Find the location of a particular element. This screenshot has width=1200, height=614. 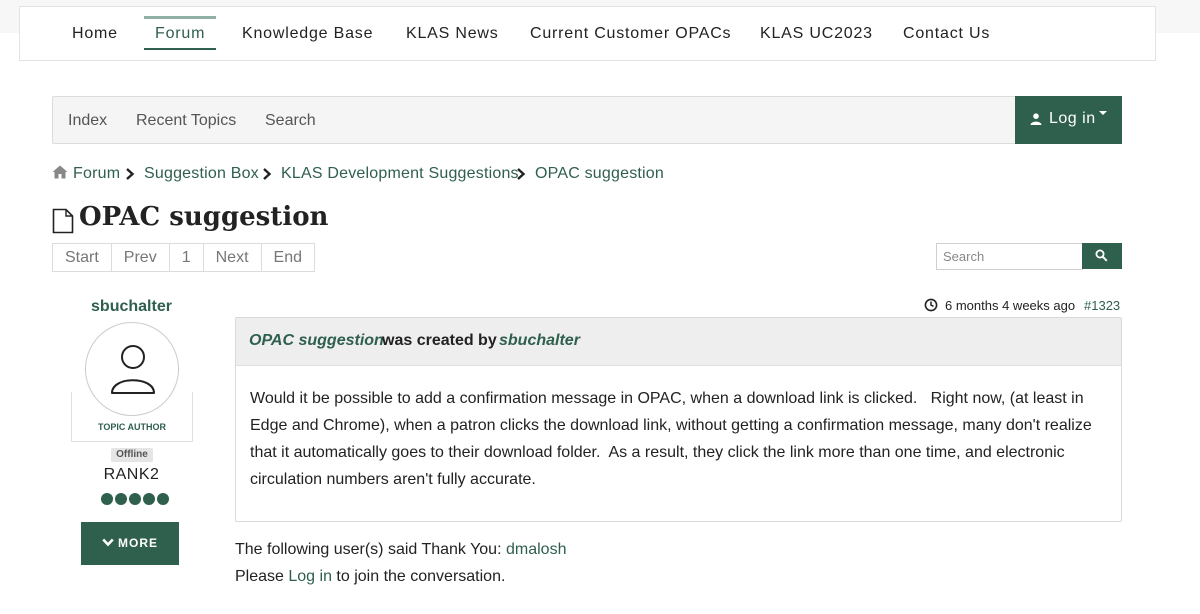

more-label: MORE is located at coordinates (138, 543).